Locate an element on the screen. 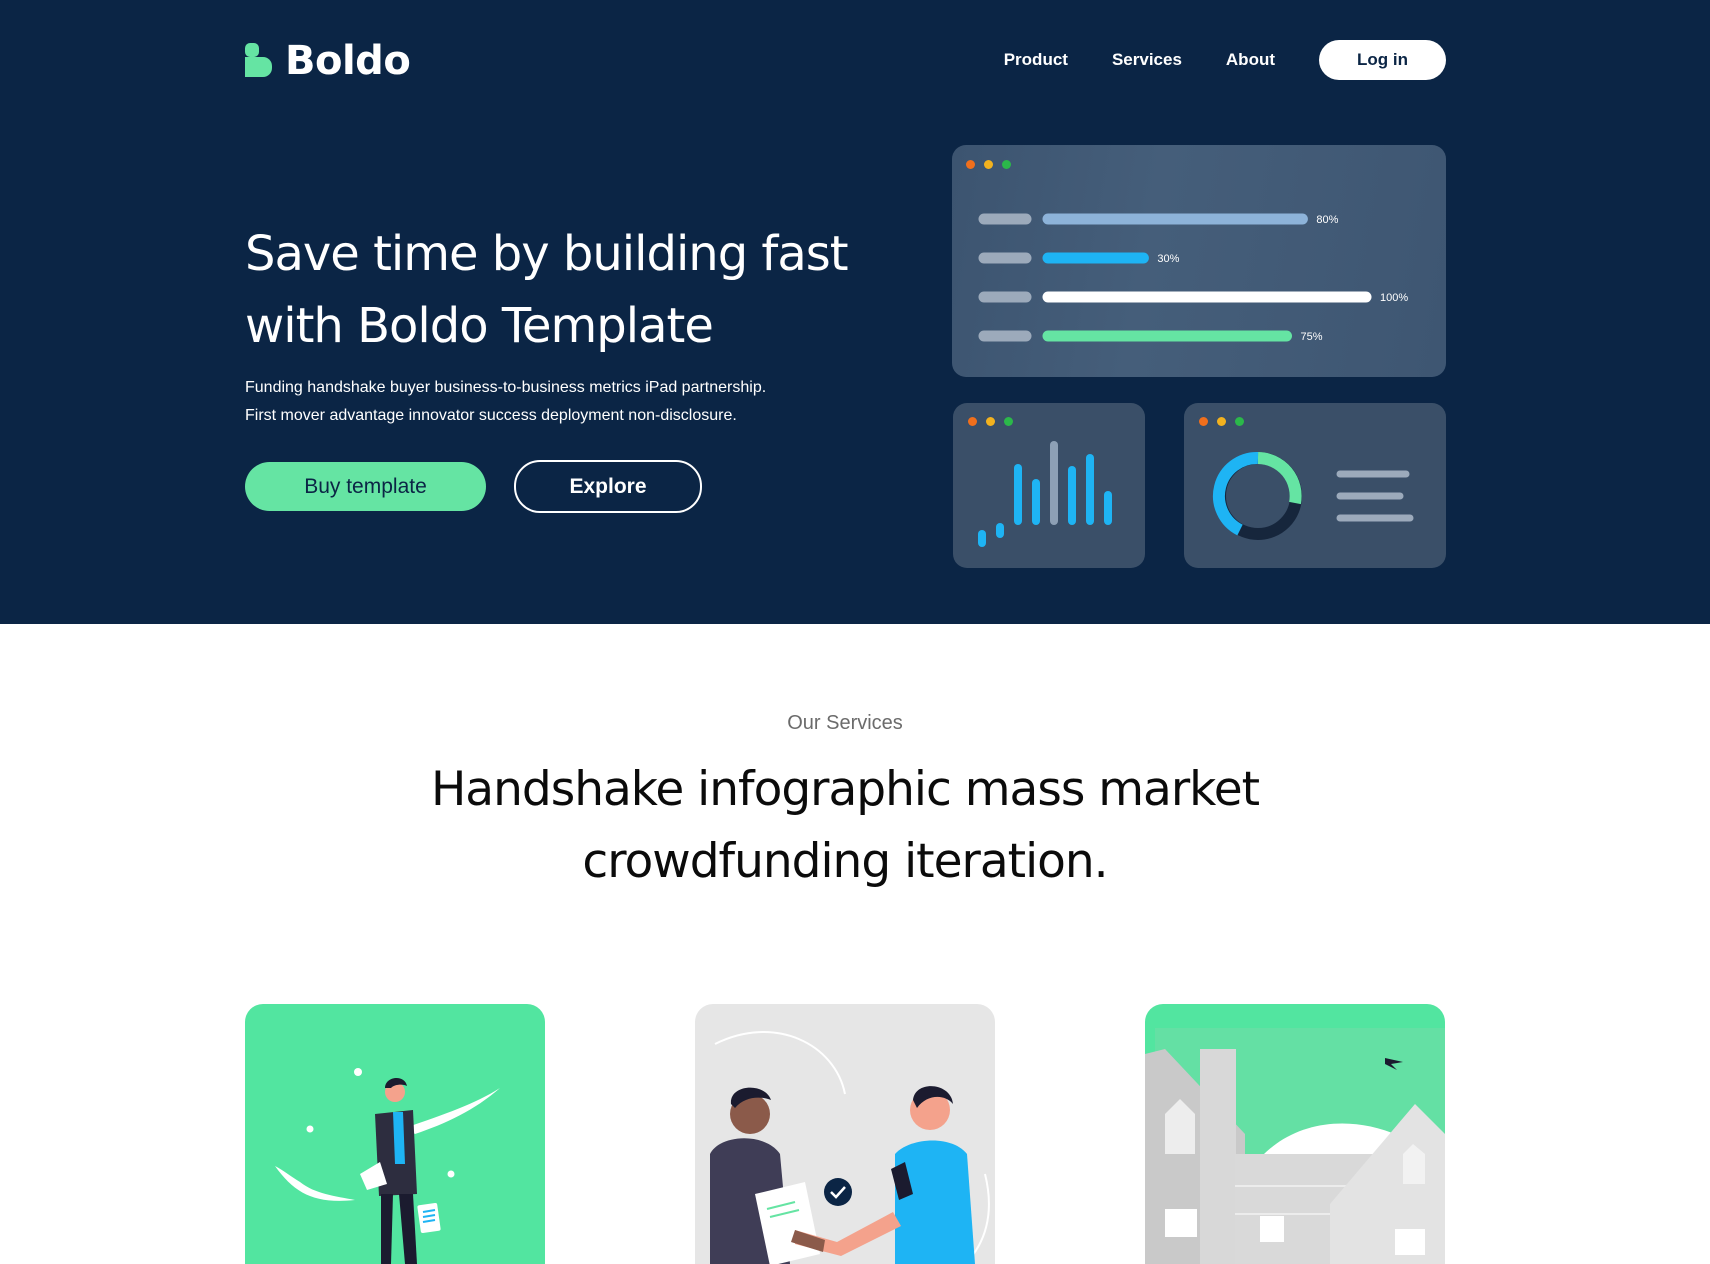 This screenshot has width=1710, height=1264. dashboard-bars-panel is located at coordinates (1049, 485).